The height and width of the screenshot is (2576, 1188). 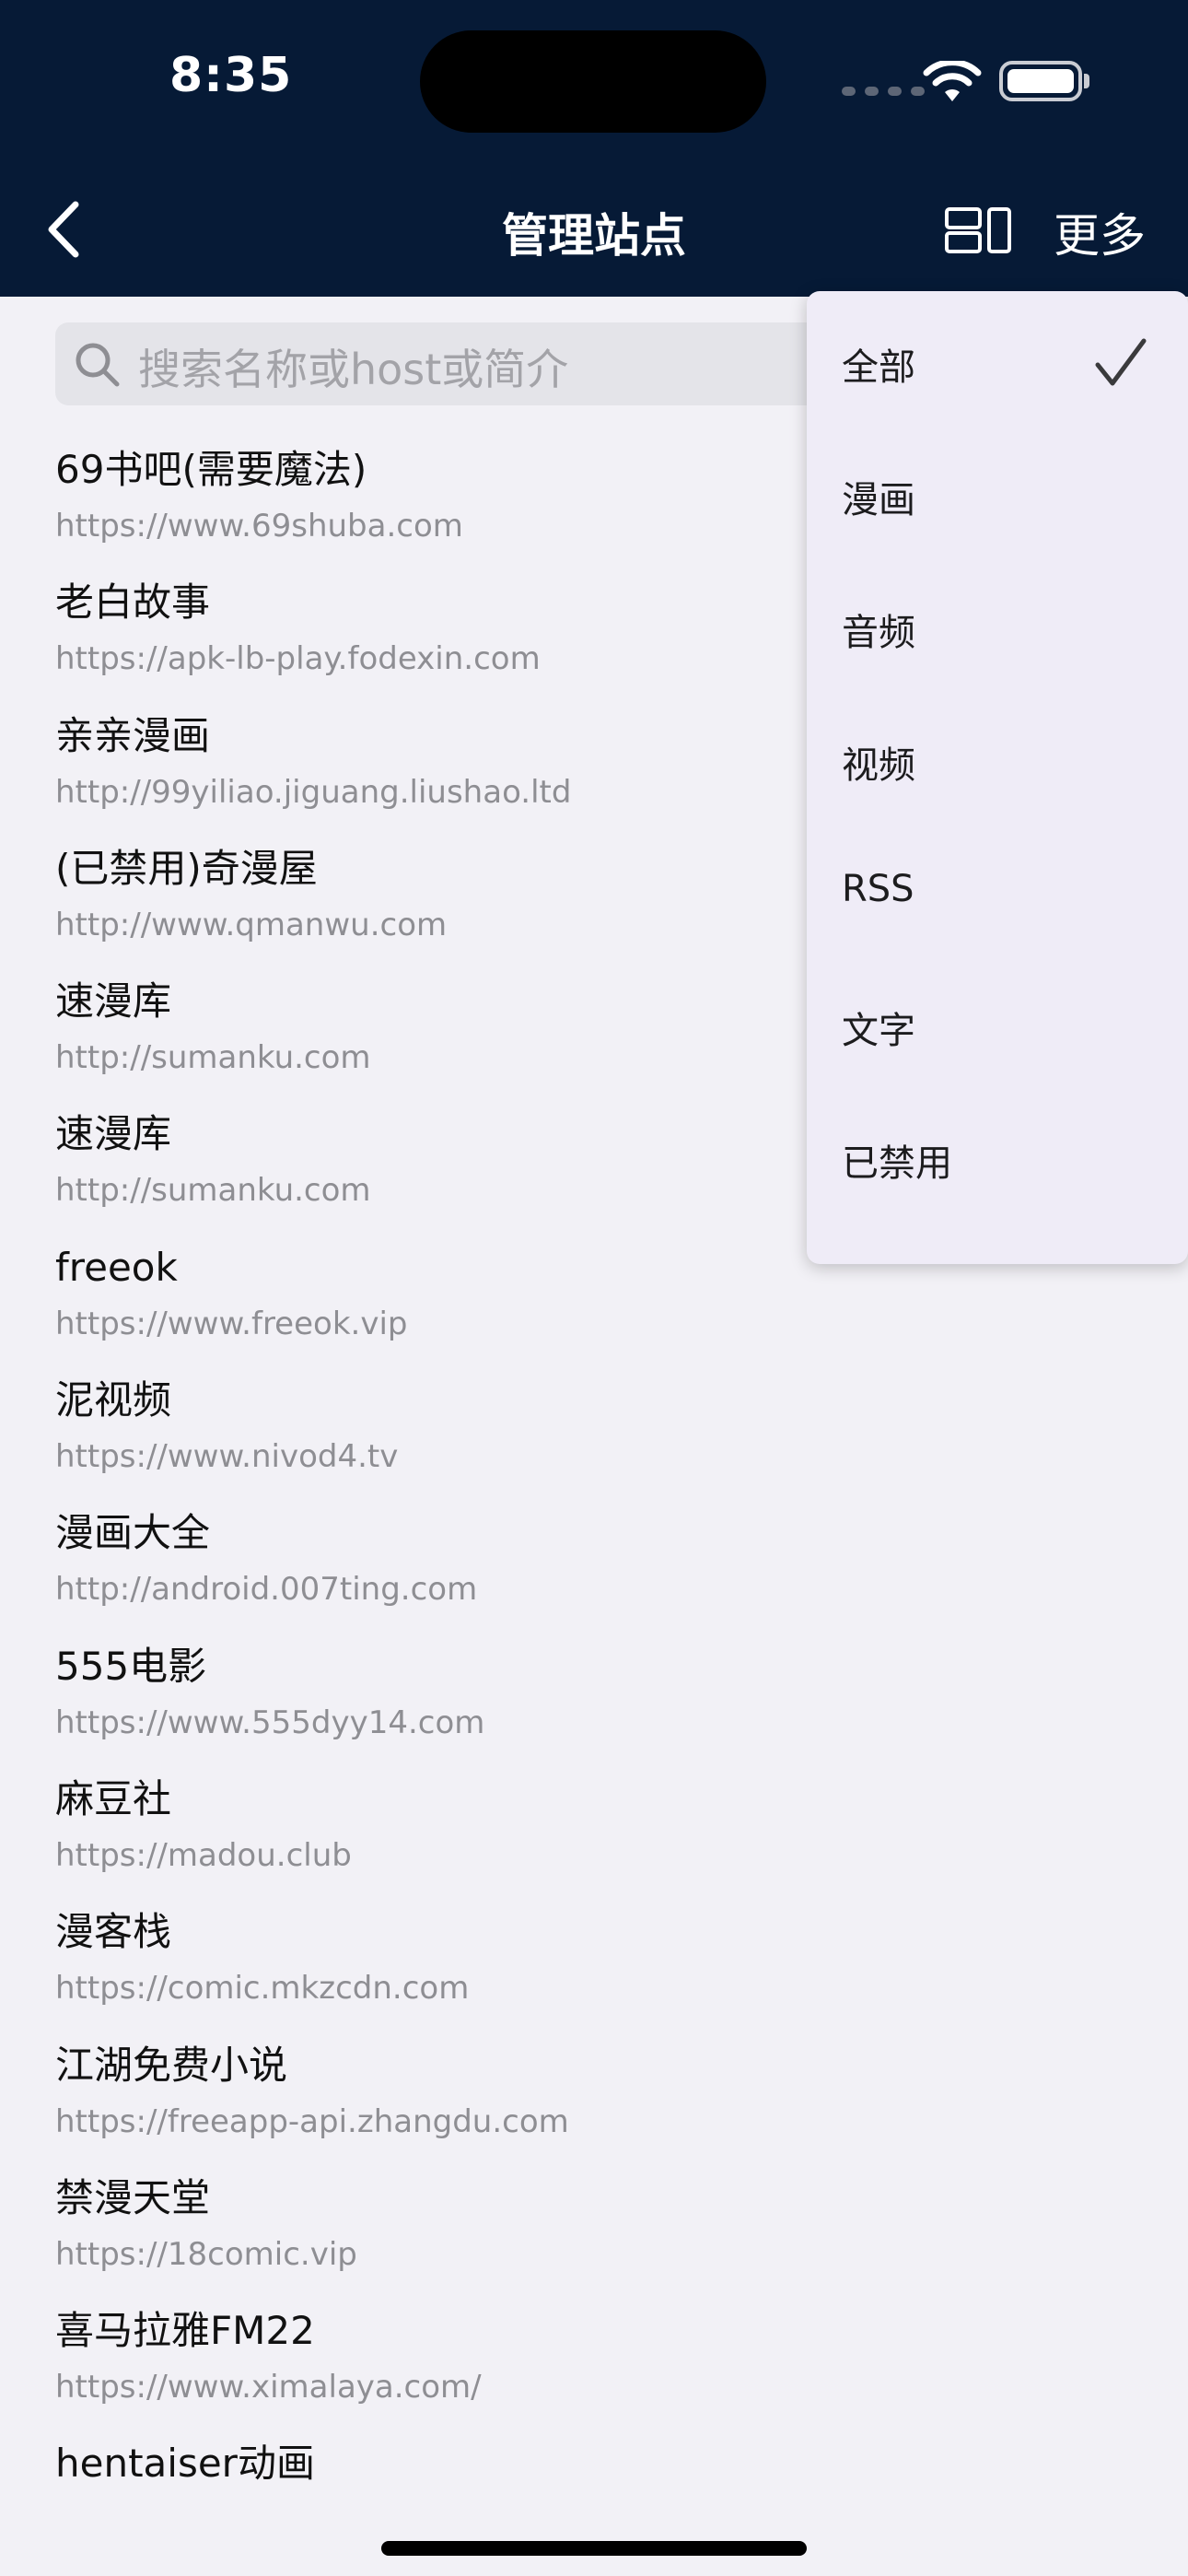 What do you see at coordinates (1100, 232) in the screenshot?
I see `more-button: 更多` at bounding box center [1100, 232].